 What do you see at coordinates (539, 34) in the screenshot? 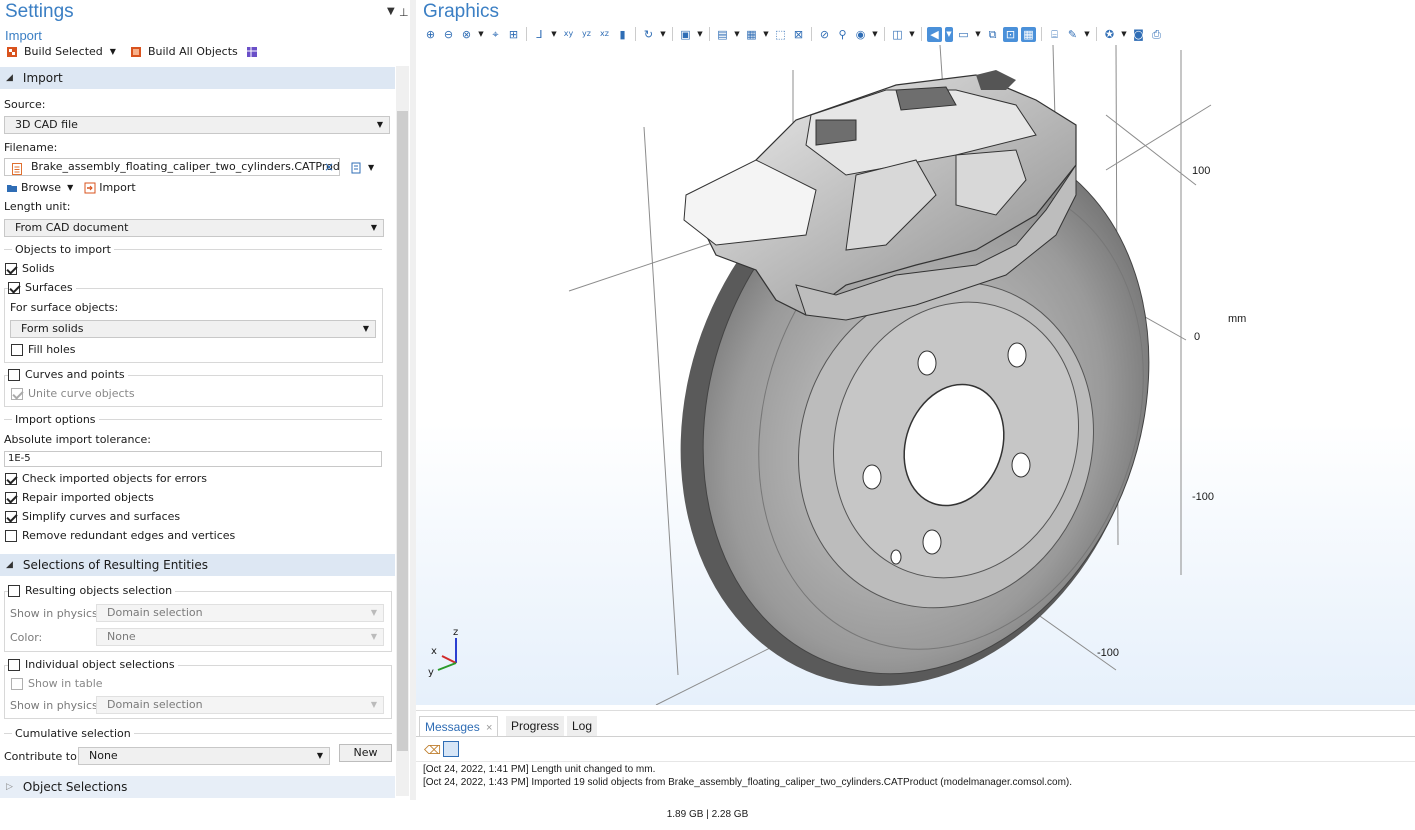
I see `view-axes-icon: ⅃` at bounding box center [539, 34].